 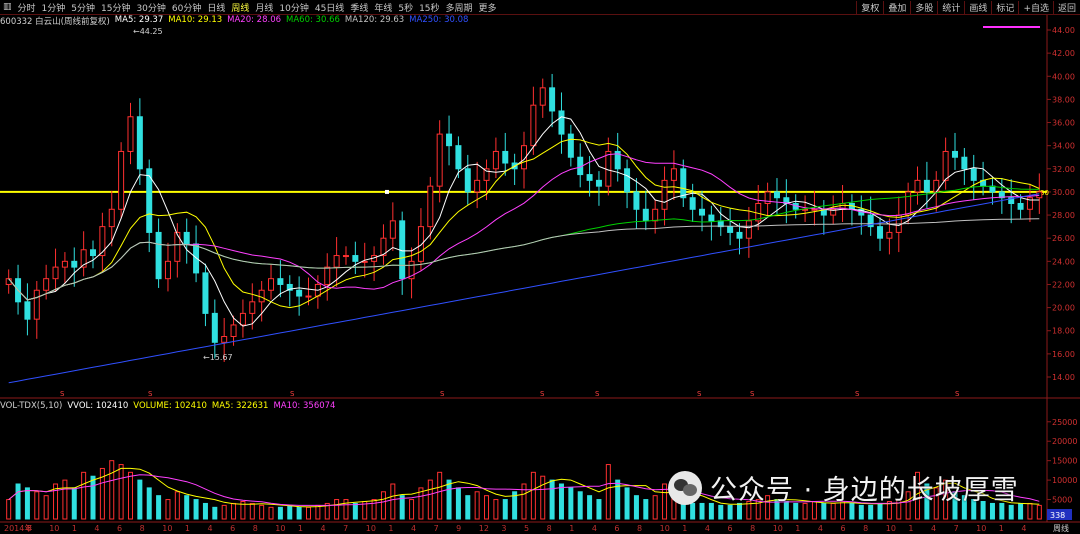 What do you see at coordinates (1063, 377) in the screenshot?
I see `price-tick-label: 14.00` at bounding box center [1063, 377].